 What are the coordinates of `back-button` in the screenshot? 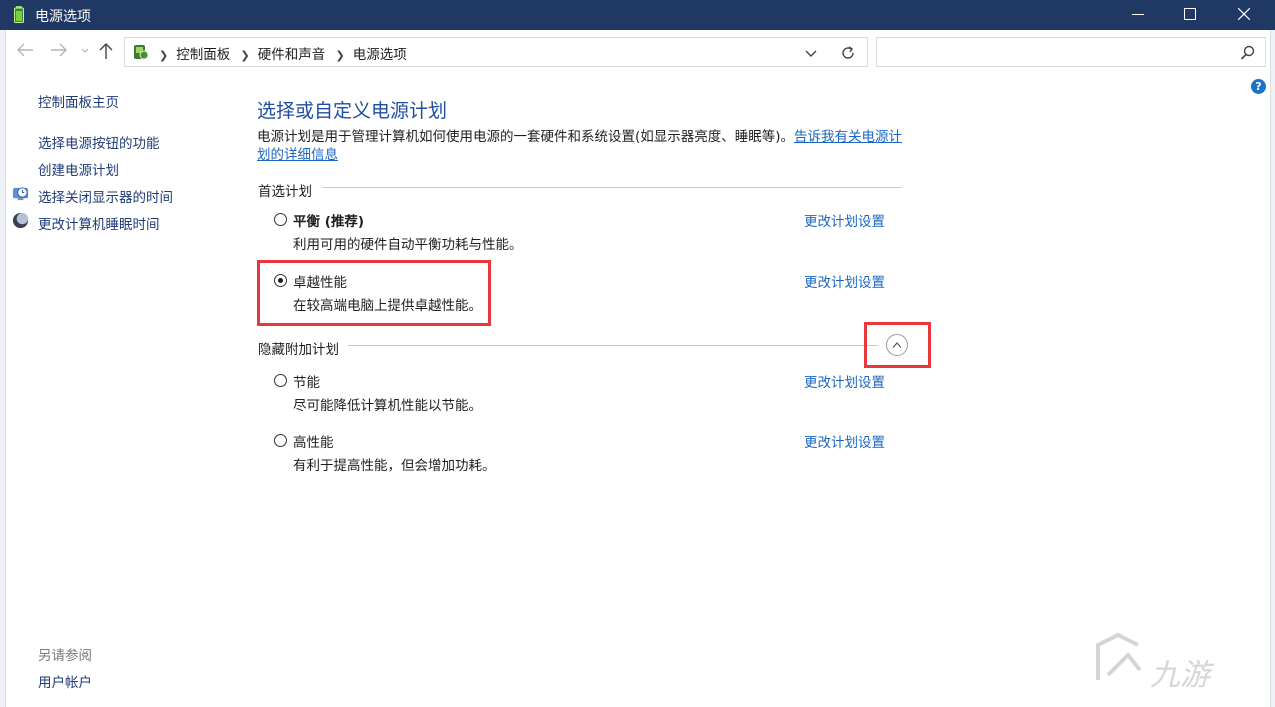 It's located at (27, 52).